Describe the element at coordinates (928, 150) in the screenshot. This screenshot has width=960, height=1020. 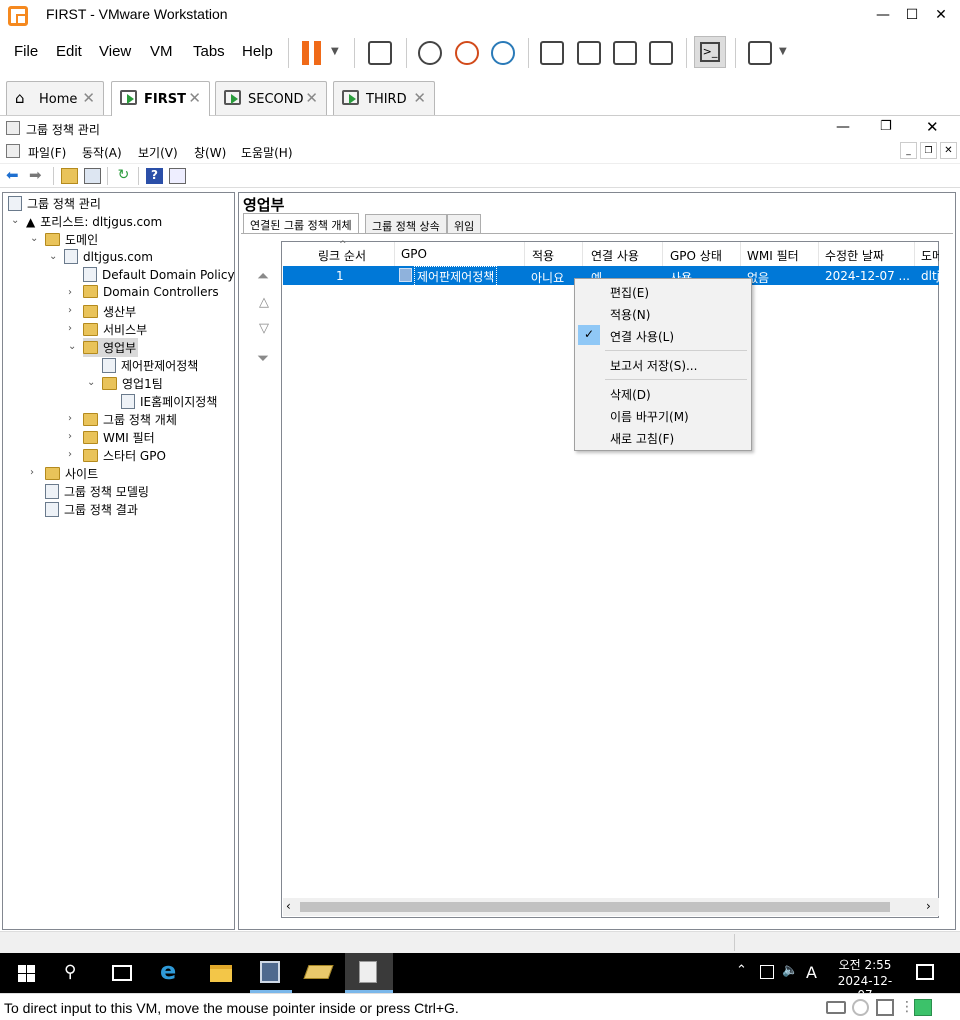
I see `child-restore-button: ❐` at that location.